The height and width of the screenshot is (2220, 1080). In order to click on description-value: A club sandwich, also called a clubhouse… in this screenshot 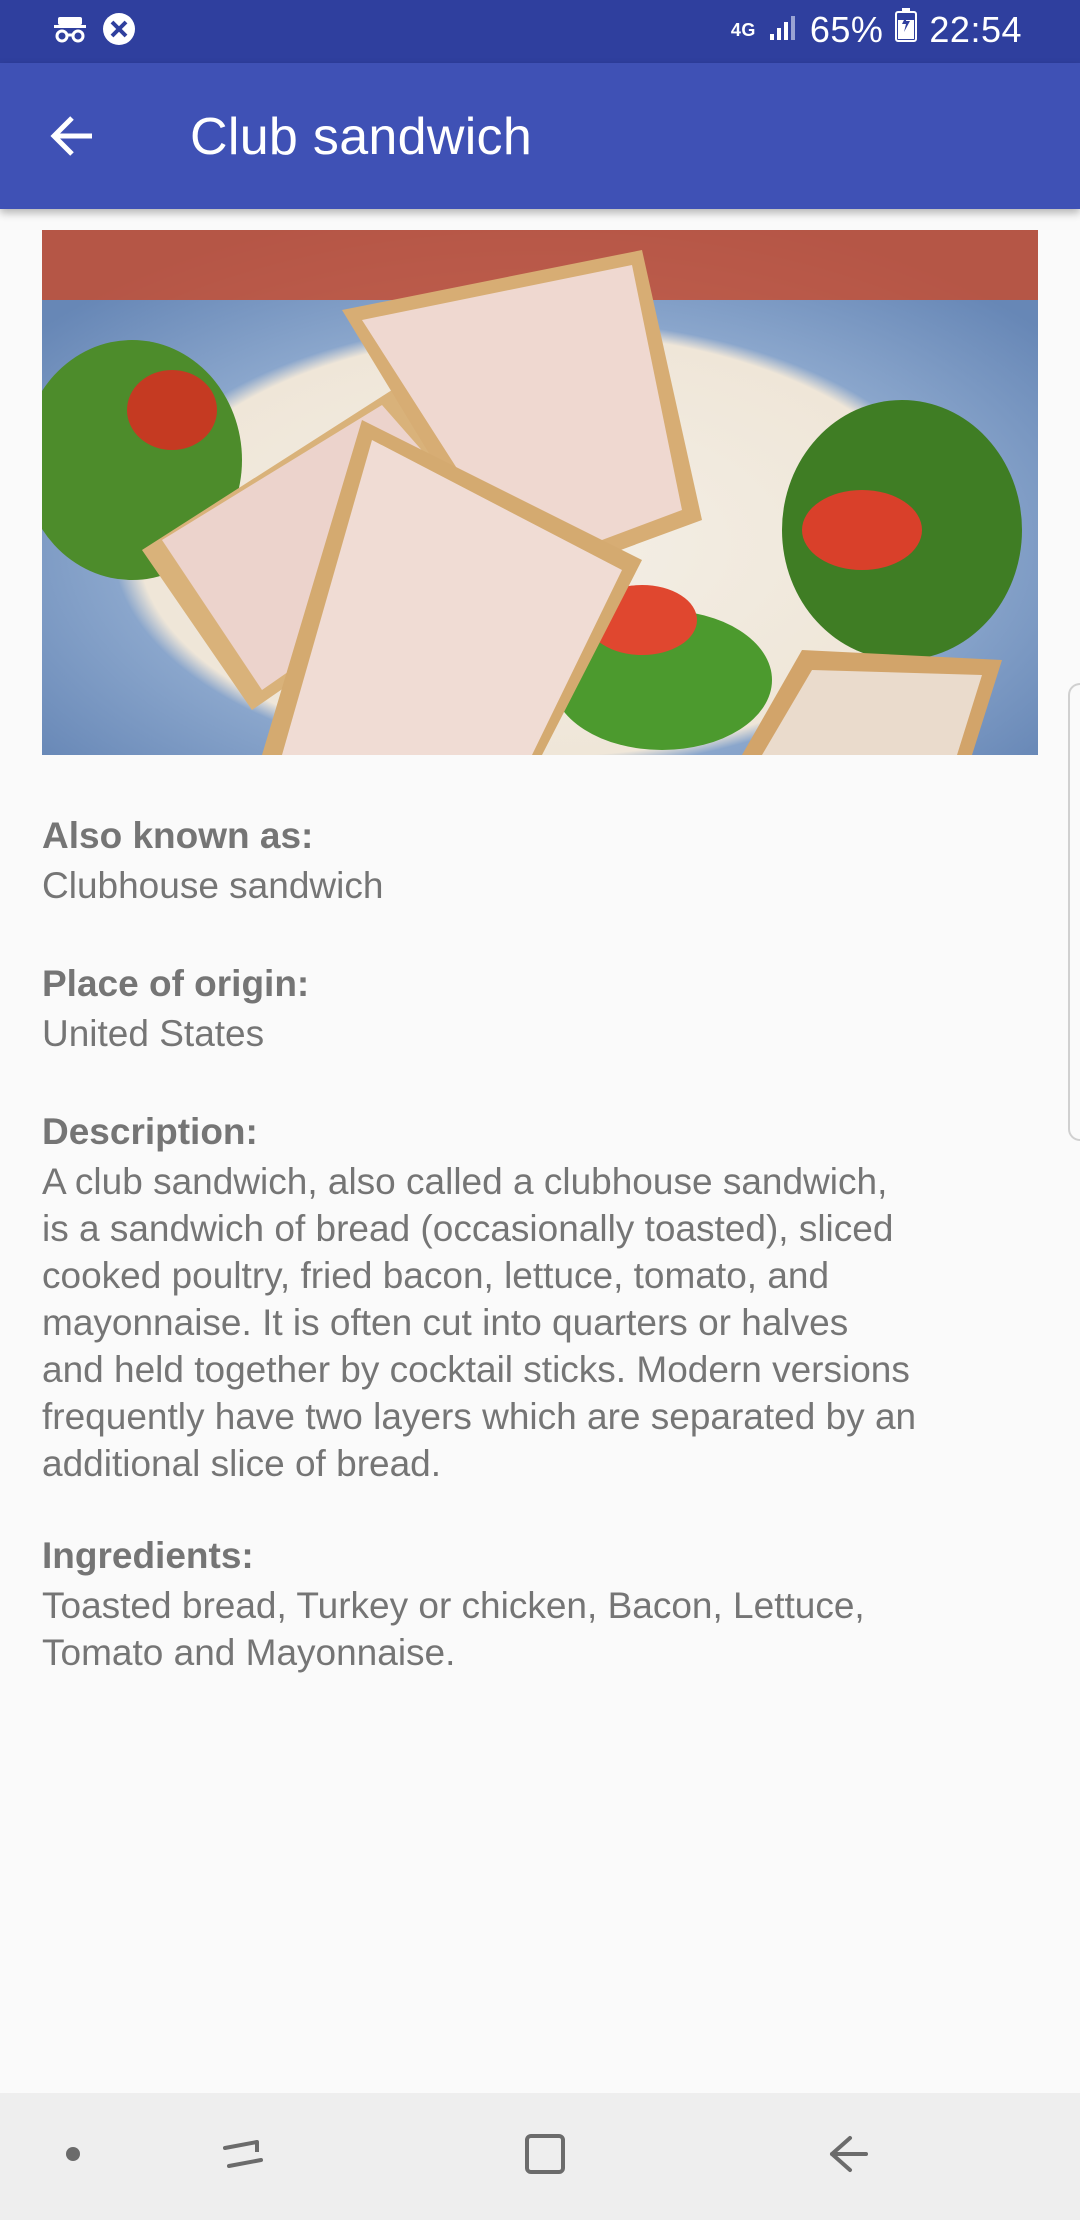, I will do `click(479, 1322)`.